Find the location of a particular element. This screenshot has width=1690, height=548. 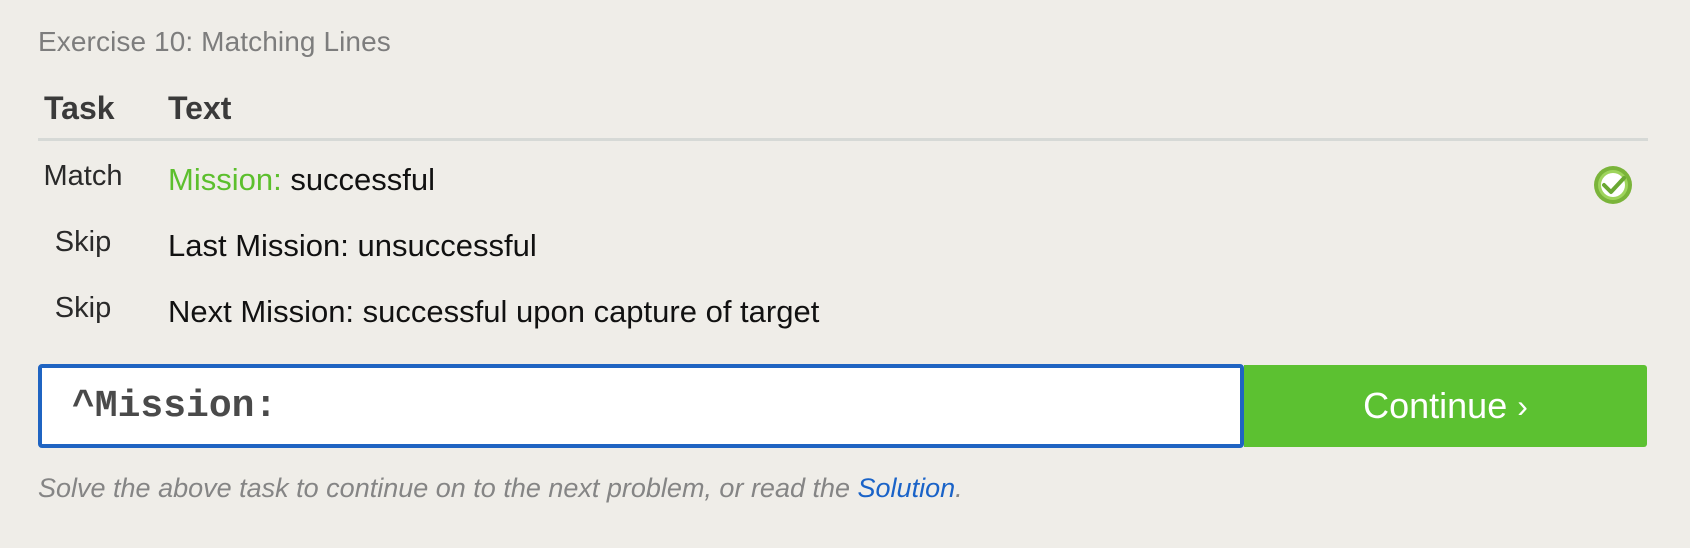

hint-suffix: . is located at coordinates (959, 488).